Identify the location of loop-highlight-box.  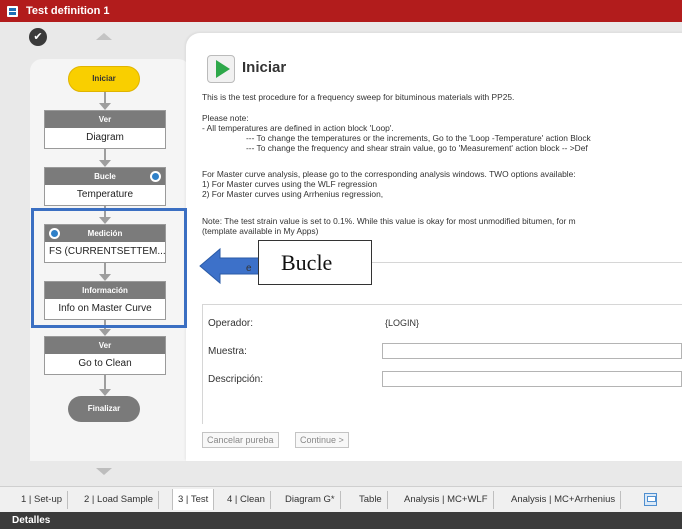
(109, 268).